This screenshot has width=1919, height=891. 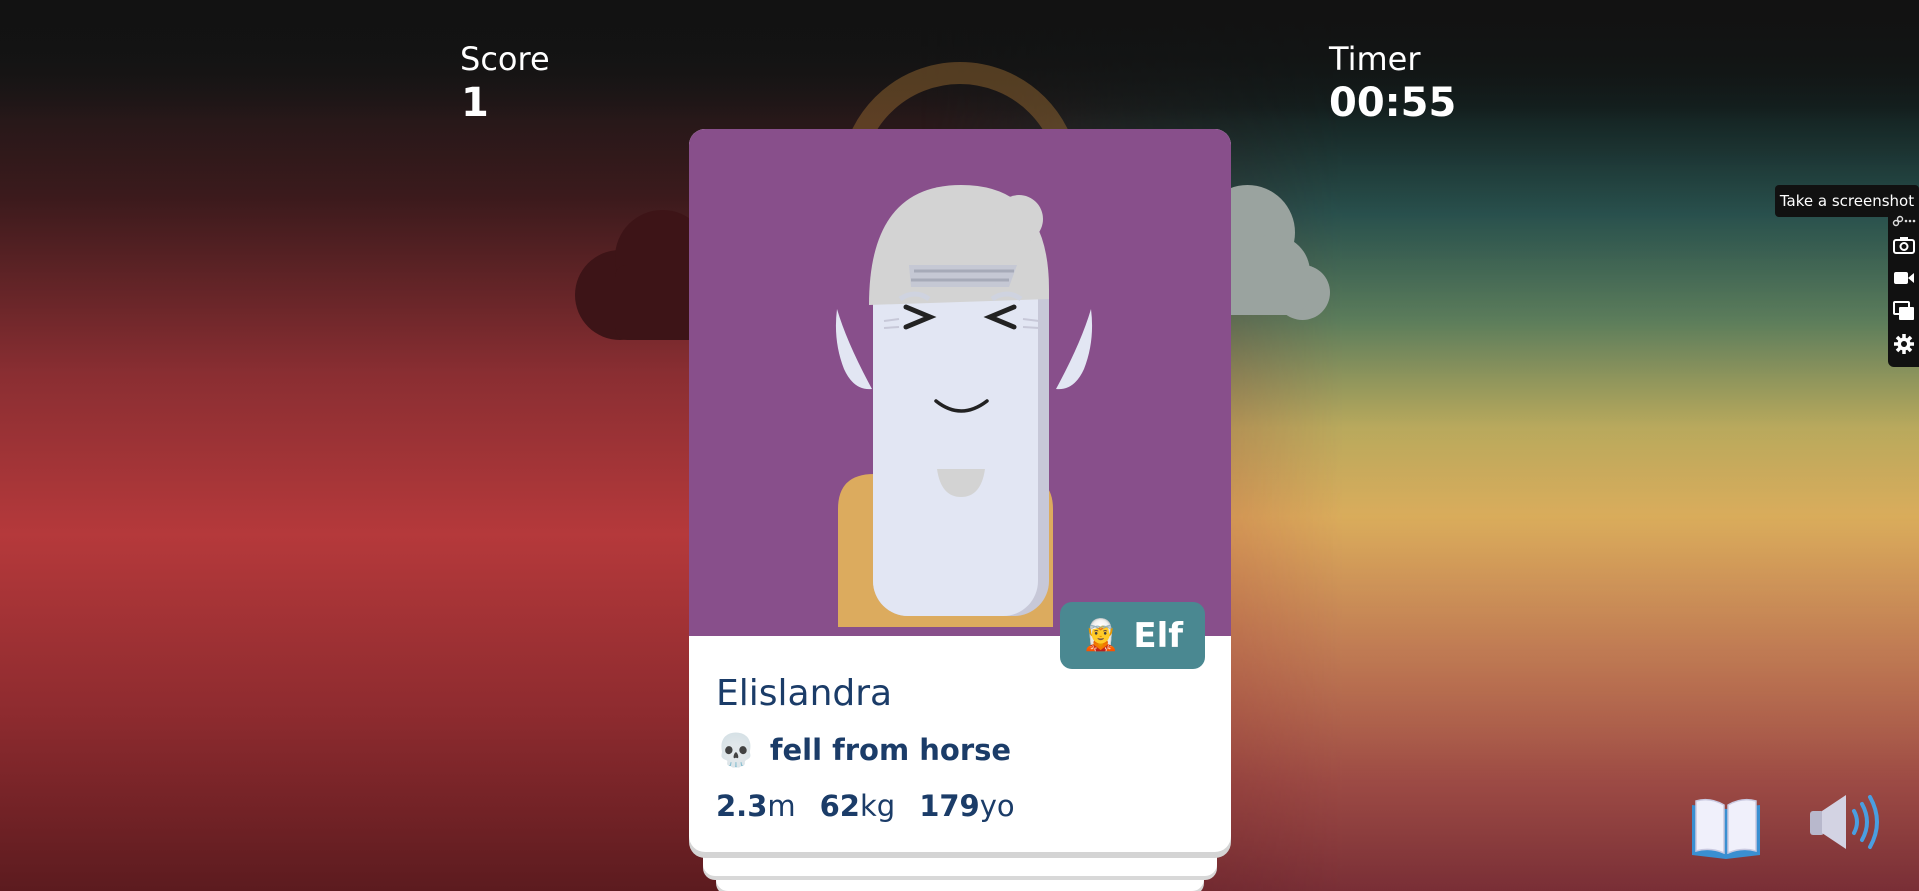 I want to click on stat-height: 2.3m, so click(x=756, y=806).